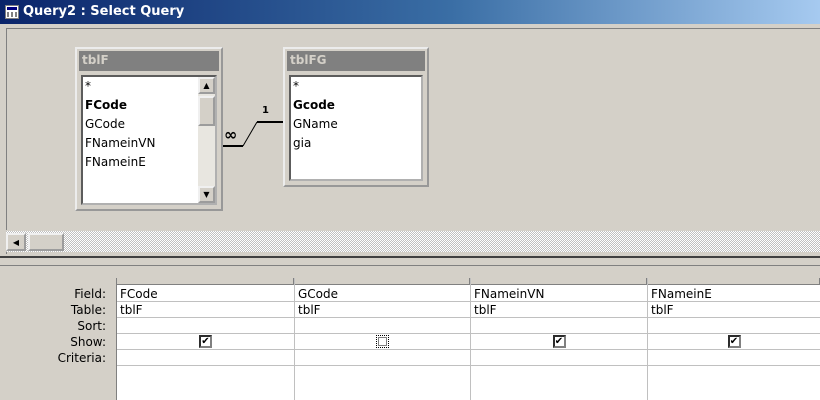 The width and height of the screenshot is (820, 400). Describe the element at coordinates (88, 342) in the screenshot. I see `row-label-show: Show:` at that location.